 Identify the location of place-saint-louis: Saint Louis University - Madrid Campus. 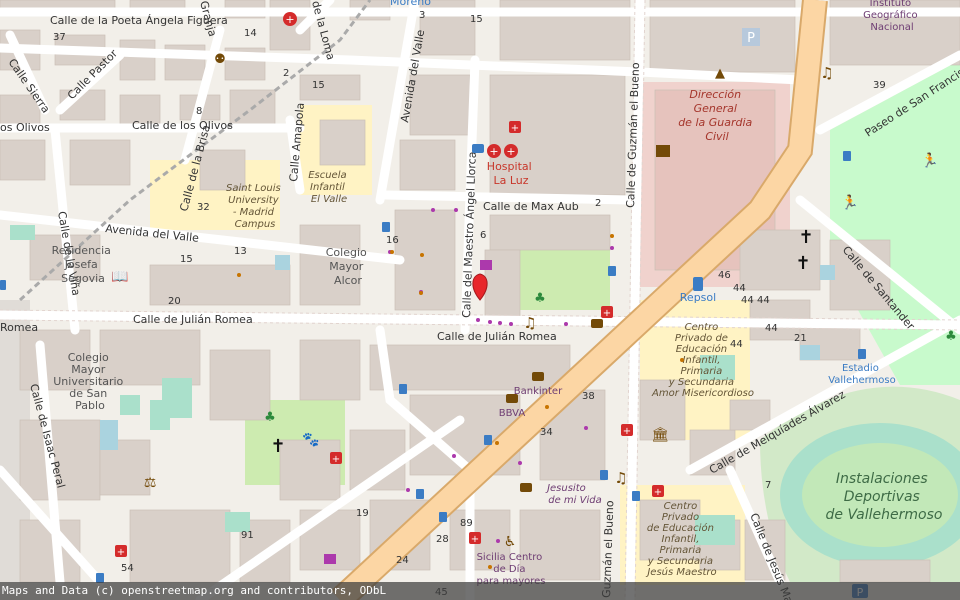
(255, 206).